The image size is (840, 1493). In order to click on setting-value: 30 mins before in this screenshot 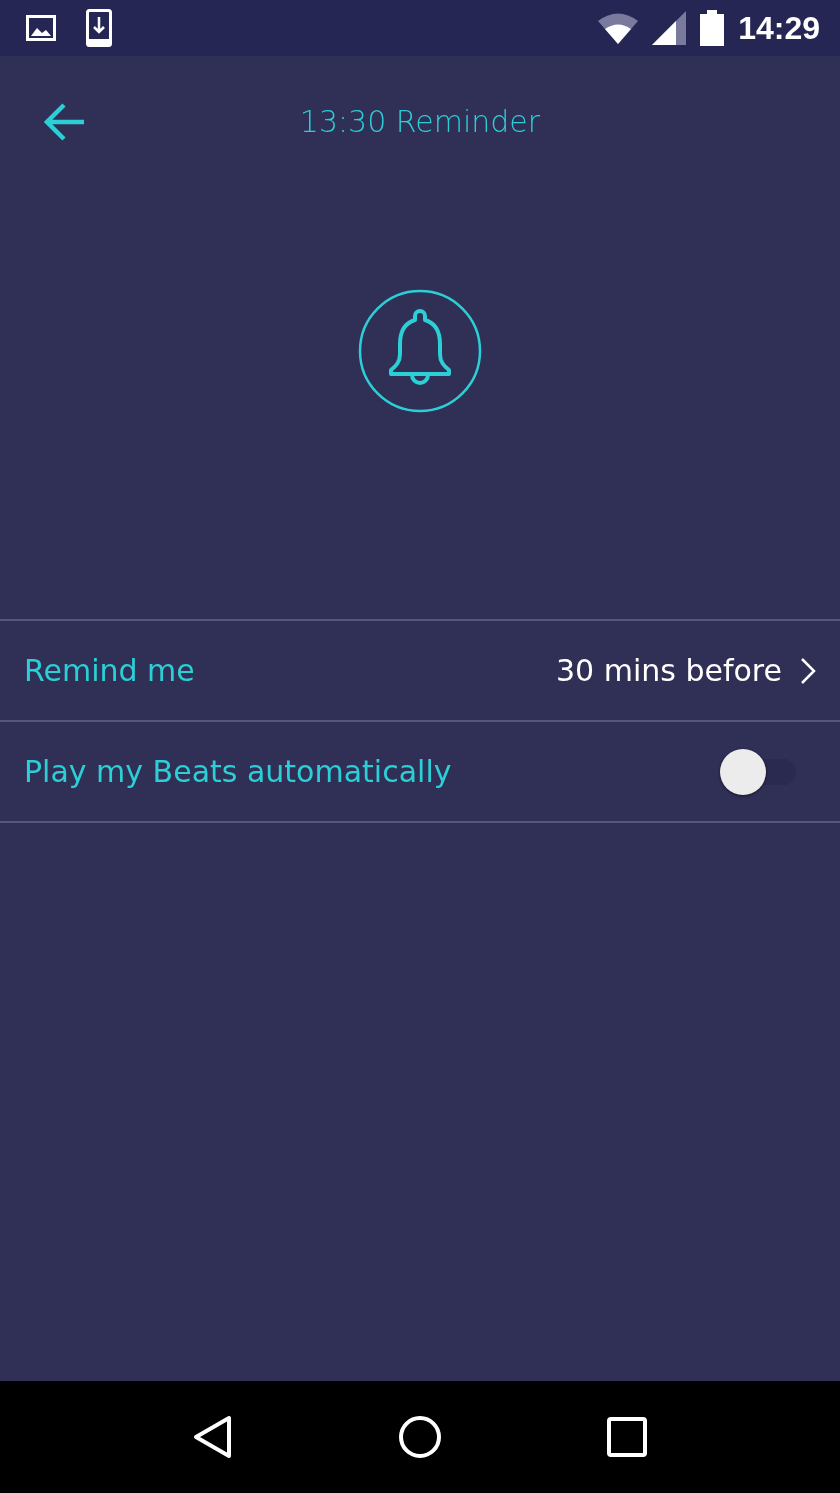, I will do `click(669, 670)`.